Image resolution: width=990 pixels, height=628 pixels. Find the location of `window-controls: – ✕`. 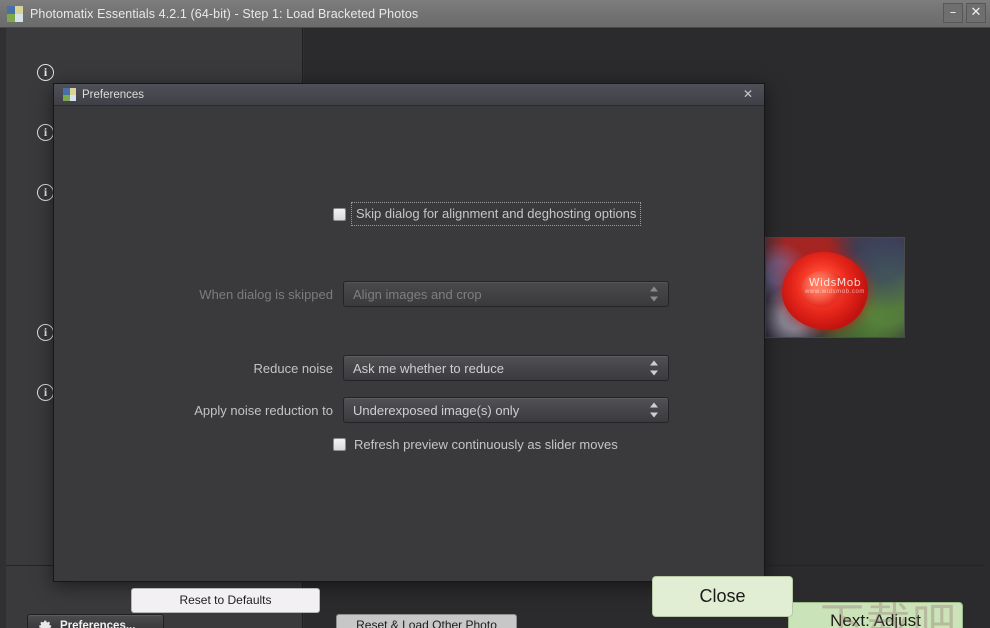

window-controls: – ✕ is located at coordinates (964, 13).